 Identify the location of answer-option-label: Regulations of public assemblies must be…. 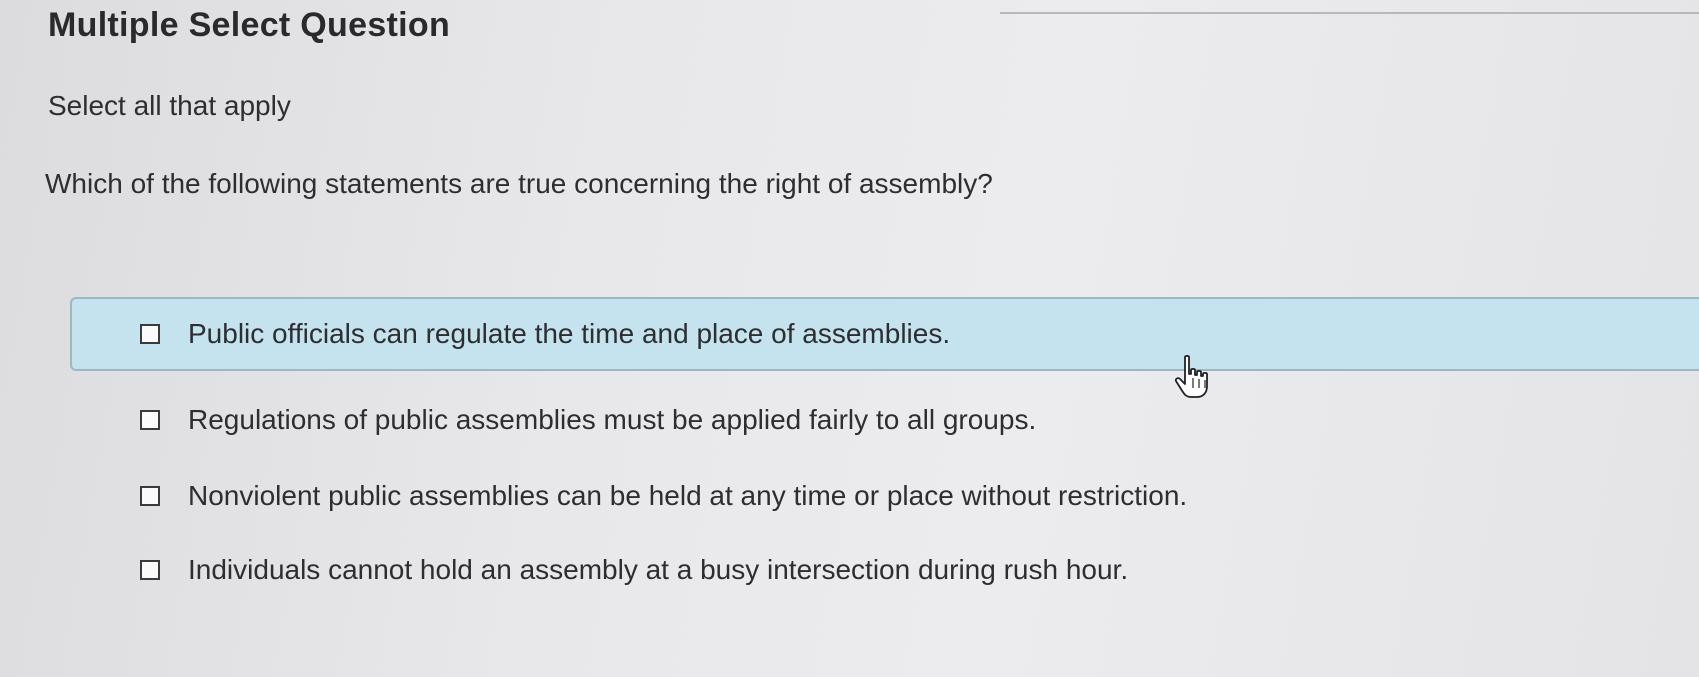
(612, 419).